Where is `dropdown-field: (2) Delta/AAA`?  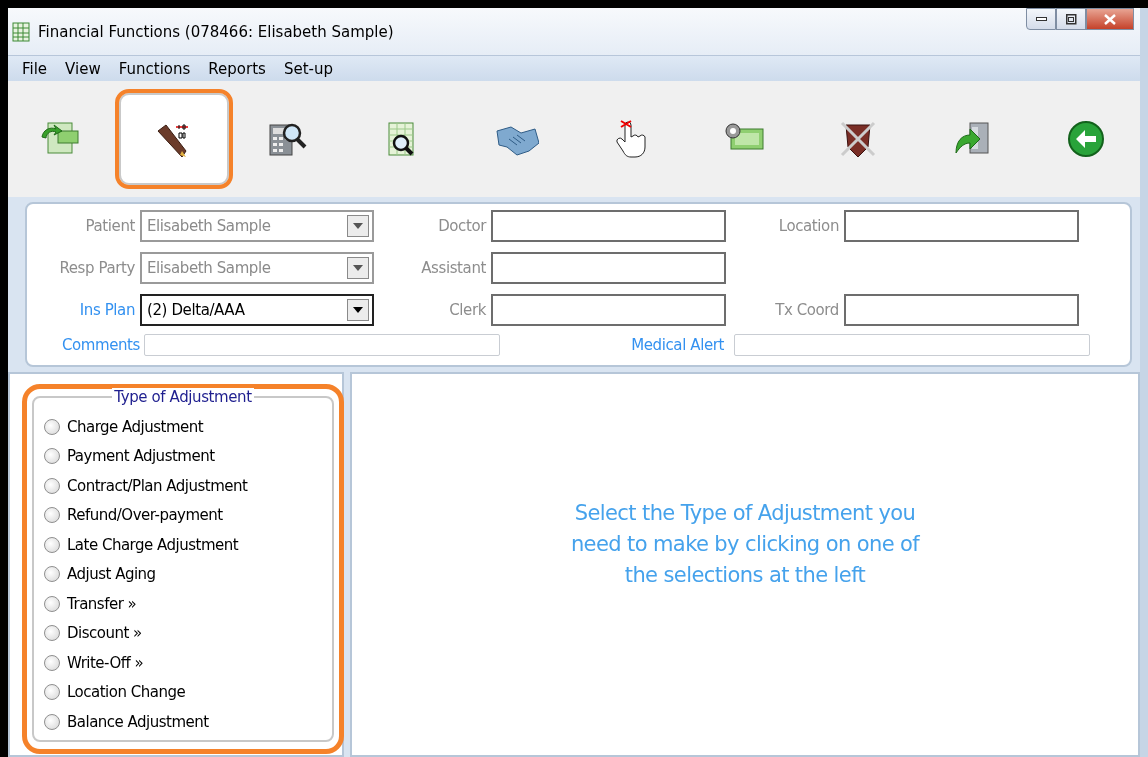
dropdown-field: (2) Delta/AAA is located at coordinates (257, 310).